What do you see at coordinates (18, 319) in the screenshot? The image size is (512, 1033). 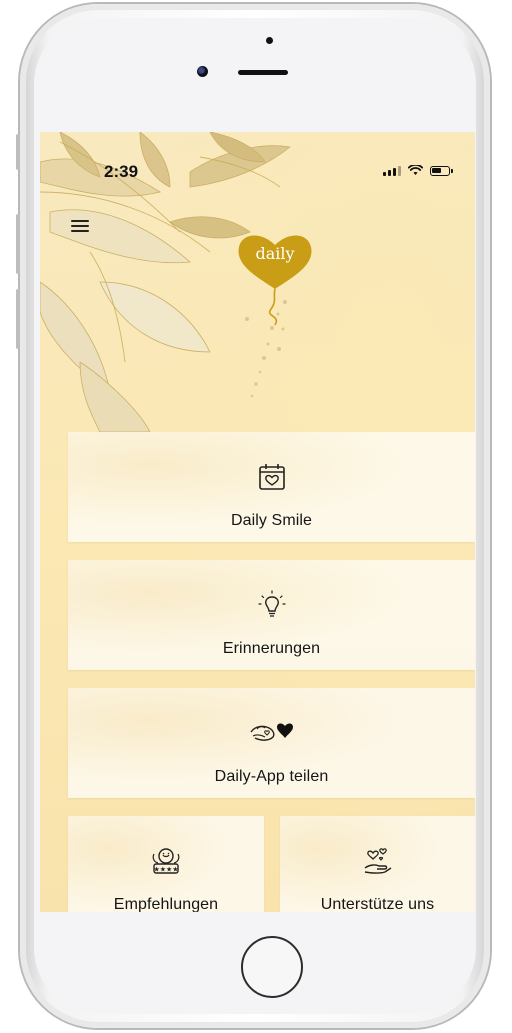 I see `volume-down-button` at bounding box center [18, 319].